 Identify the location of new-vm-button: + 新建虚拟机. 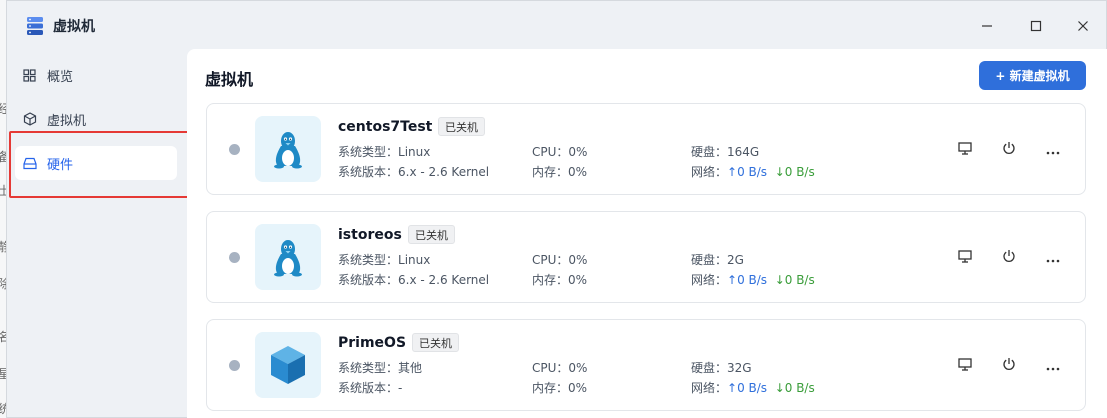
(1032, 75).